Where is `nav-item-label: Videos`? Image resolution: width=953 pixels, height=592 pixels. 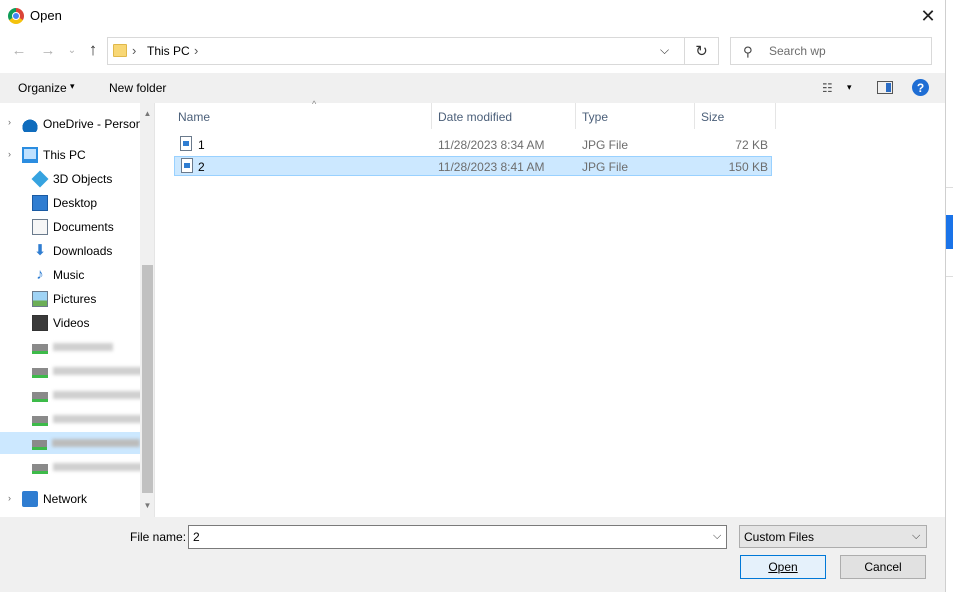
nav-item-label: Videos is located at coordinates (71, 323).